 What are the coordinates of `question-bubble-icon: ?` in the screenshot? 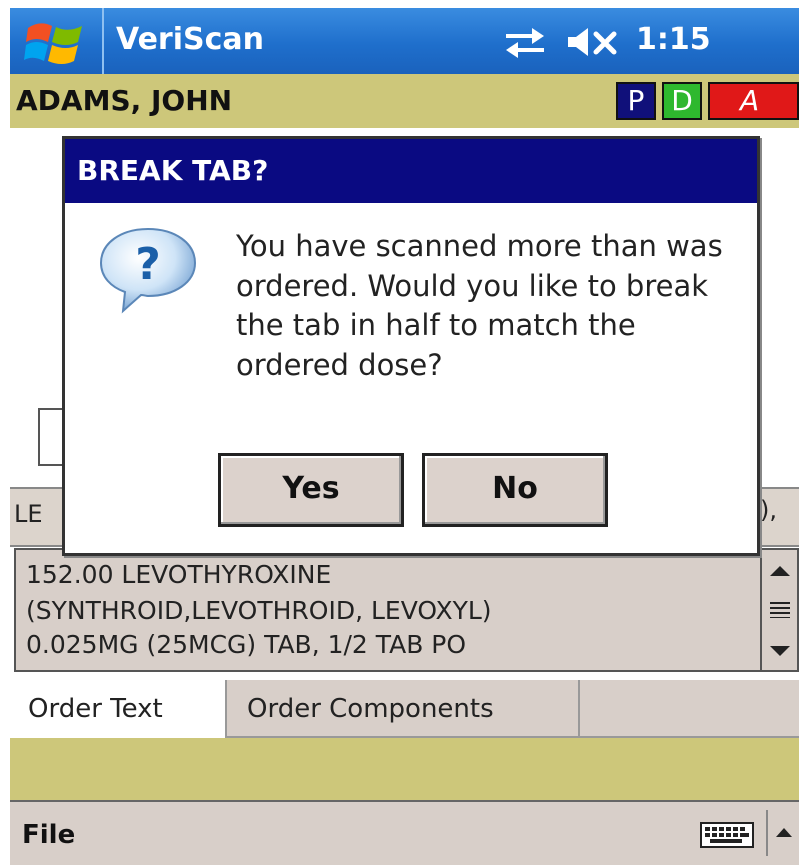 It's located at (148, 270).